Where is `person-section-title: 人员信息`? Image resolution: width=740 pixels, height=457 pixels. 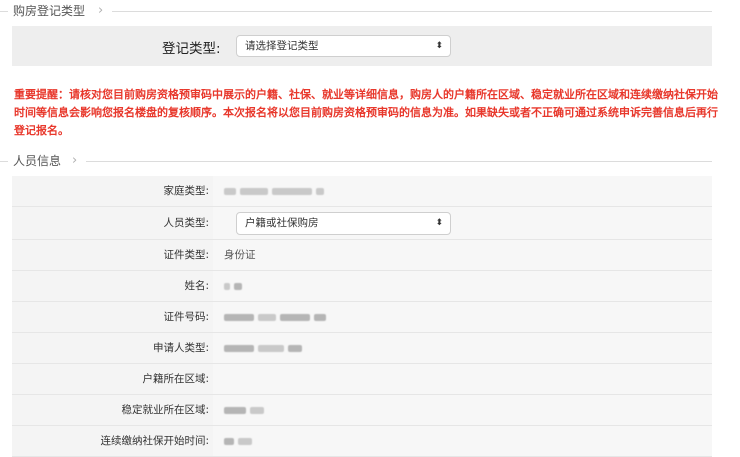
person-section-title: 人员信息 is located at coordinates (37, 161).